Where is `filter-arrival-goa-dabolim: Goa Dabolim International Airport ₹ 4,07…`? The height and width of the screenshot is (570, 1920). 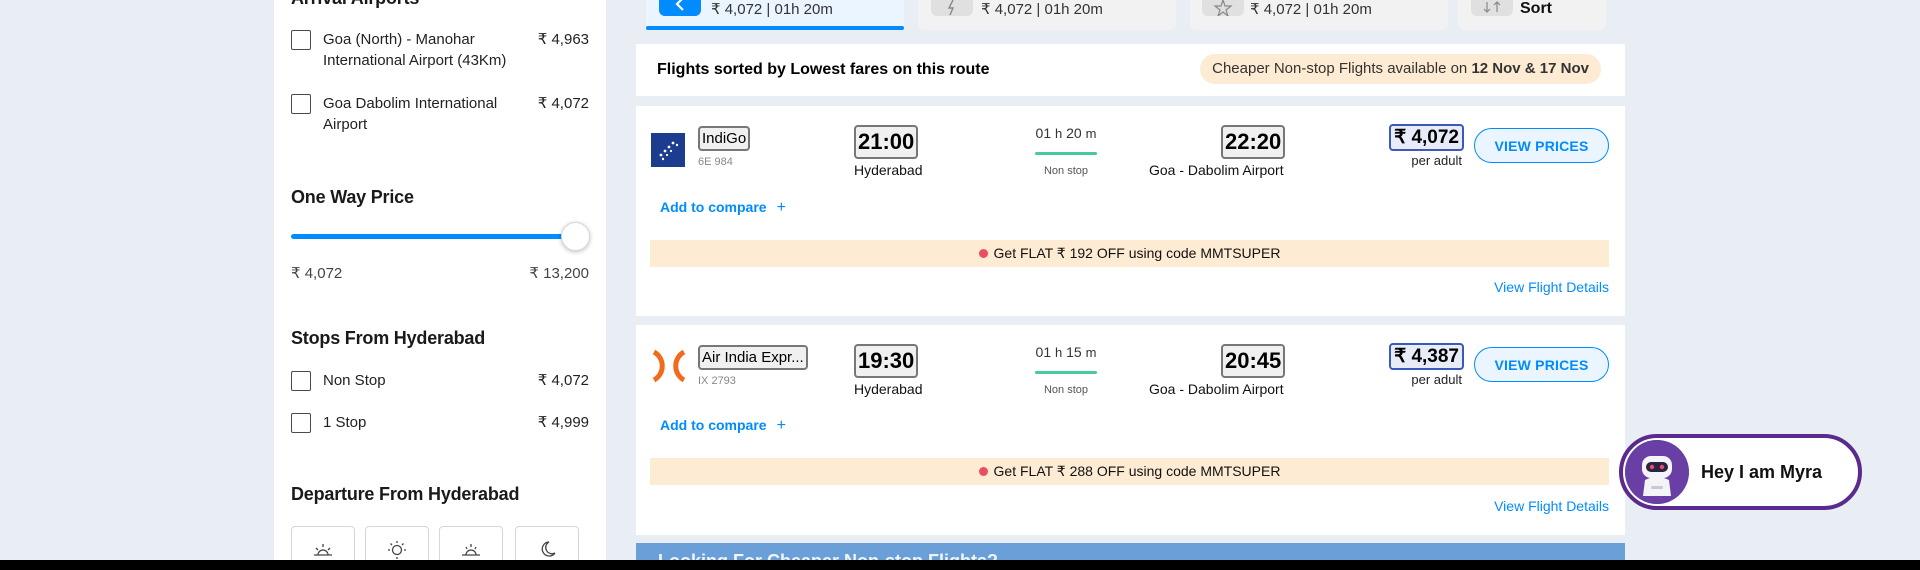 filter-arrival-goa-dabolim: Goa Dabolim International Airport ₹ 4,07… is located at coordinates (440, 114).